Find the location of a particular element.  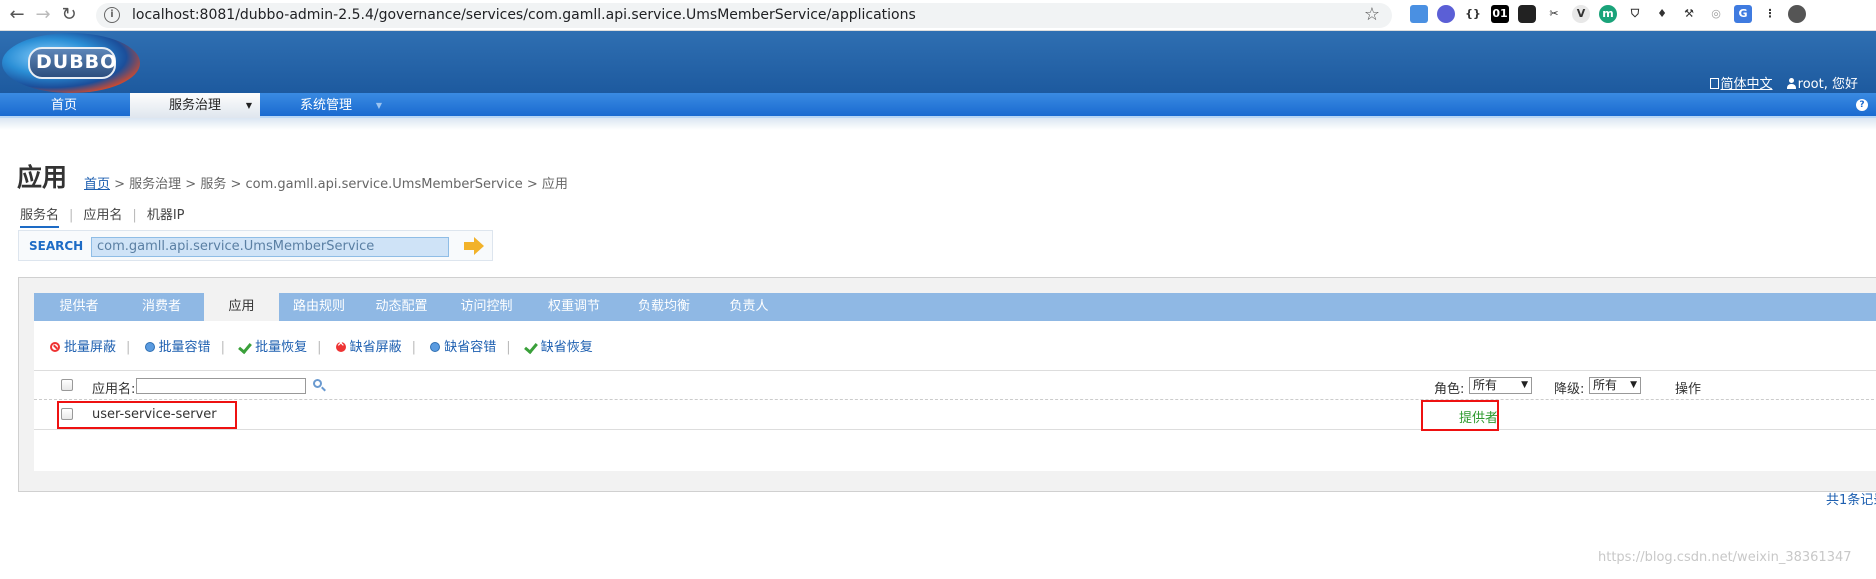

table-row: user-service-server 提供者 is located at coordinates (955, 415).